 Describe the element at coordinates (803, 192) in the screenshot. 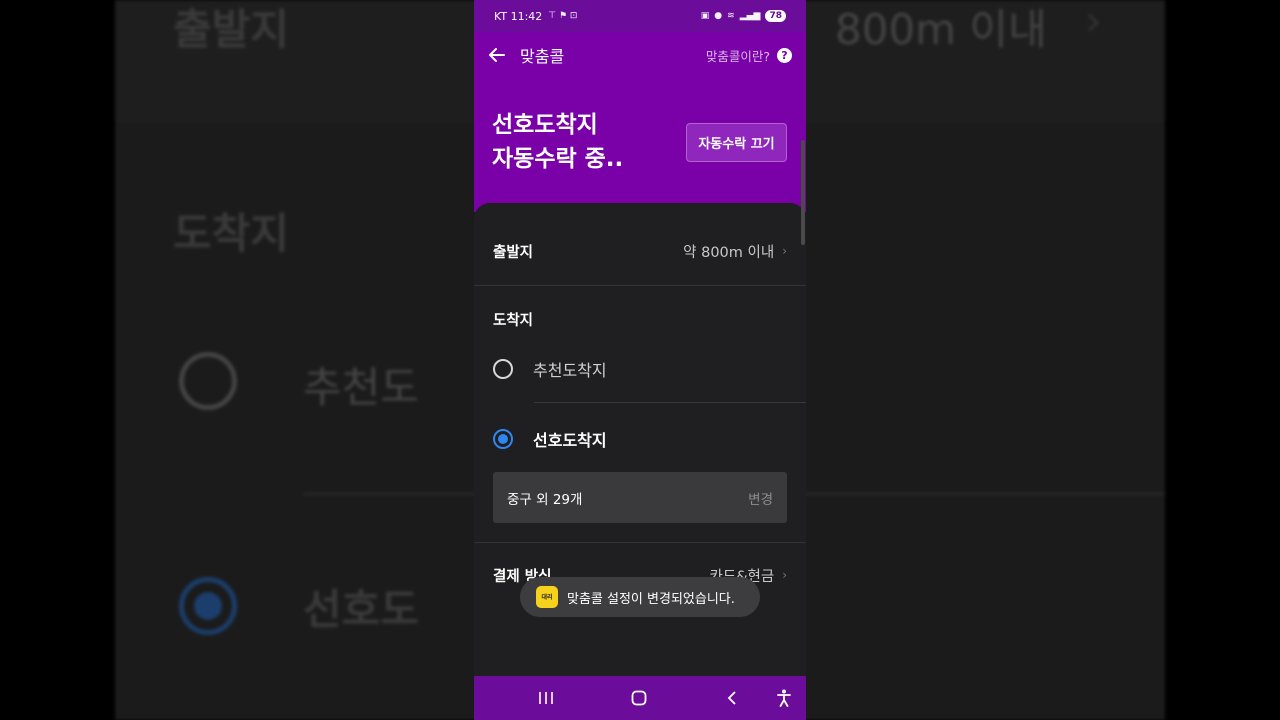

I see `scroll-indicator` at that location.